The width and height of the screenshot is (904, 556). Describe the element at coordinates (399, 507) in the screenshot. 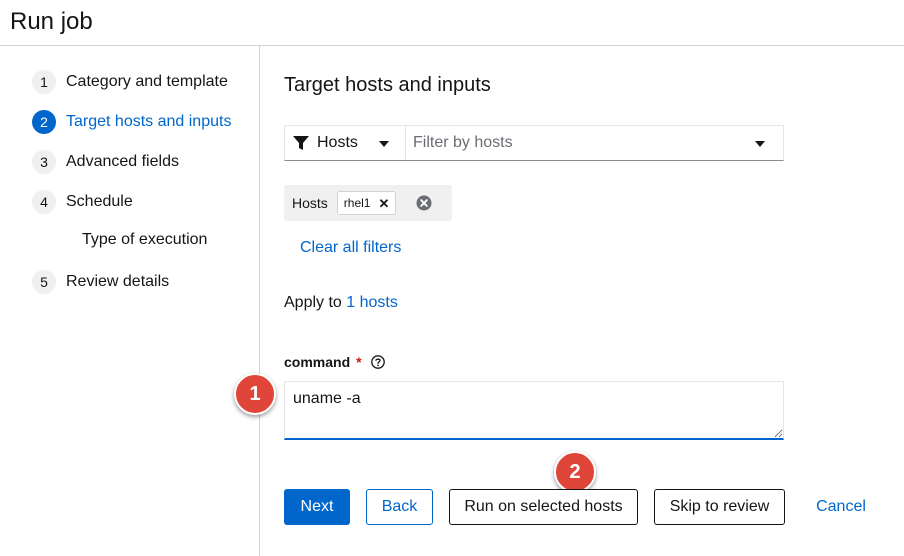

I see `back-button: Back` at that location.